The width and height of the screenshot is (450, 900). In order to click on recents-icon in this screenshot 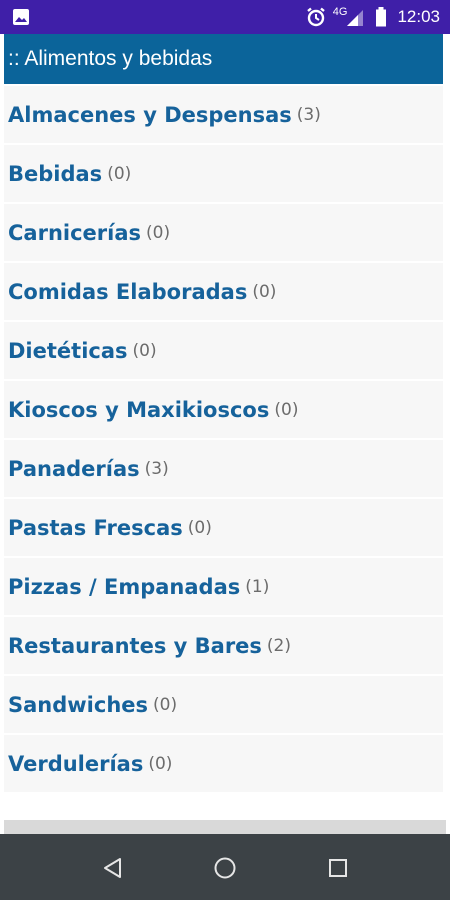, I will do `click(338, 868)`.